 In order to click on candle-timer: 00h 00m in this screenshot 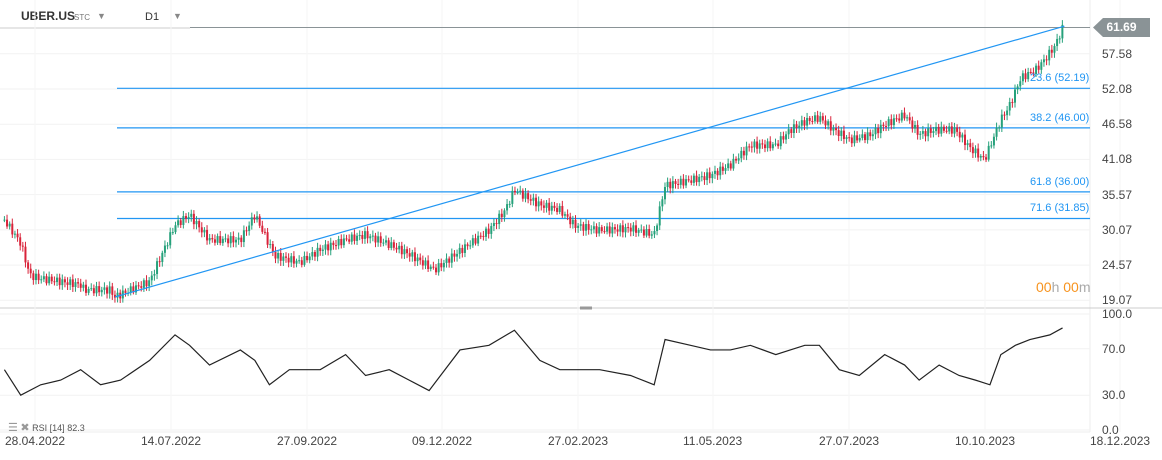, I will do `click(1063, 287)`.